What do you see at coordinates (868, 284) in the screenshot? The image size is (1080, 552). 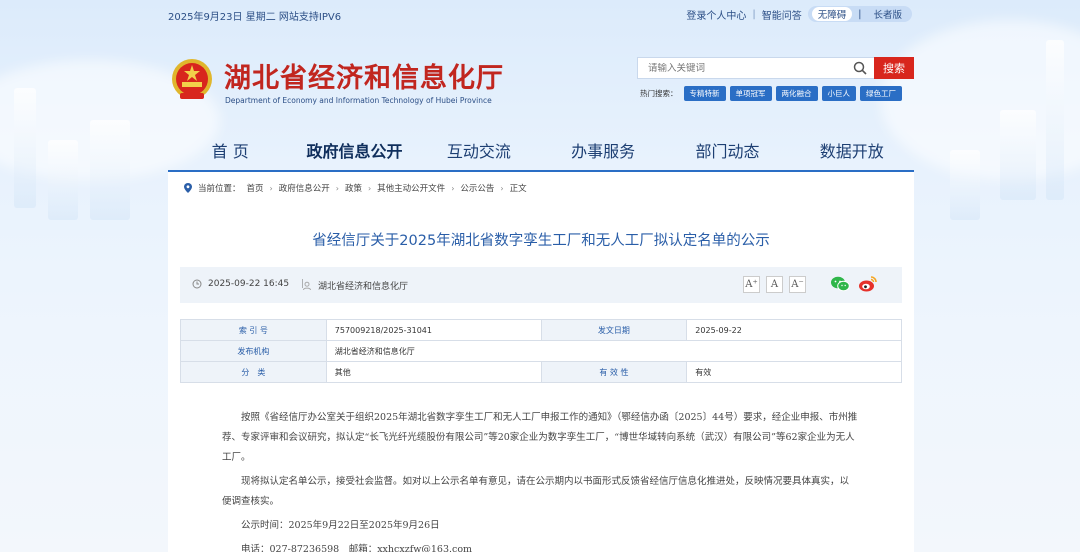 I see `weibo-icon` at bounding box center [868, 284].